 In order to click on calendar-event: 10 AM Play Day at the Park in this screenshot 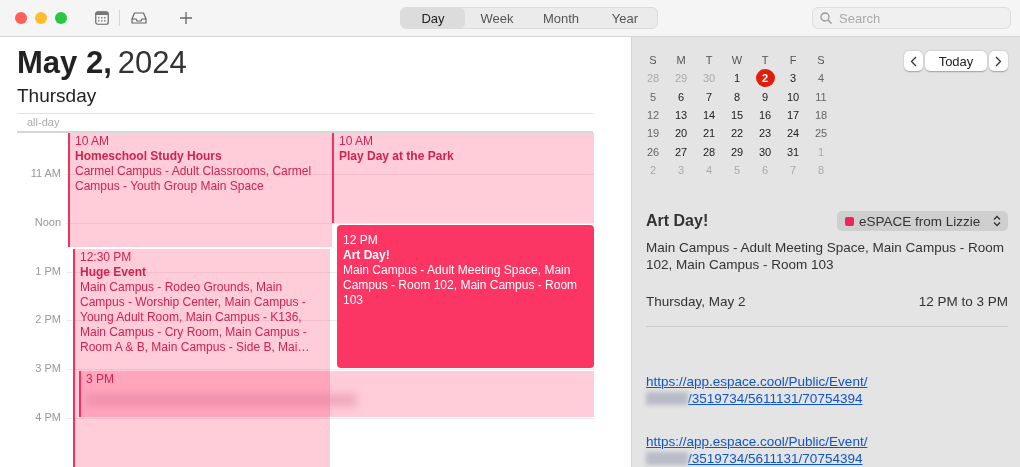, I will do `click(463, 178)`.